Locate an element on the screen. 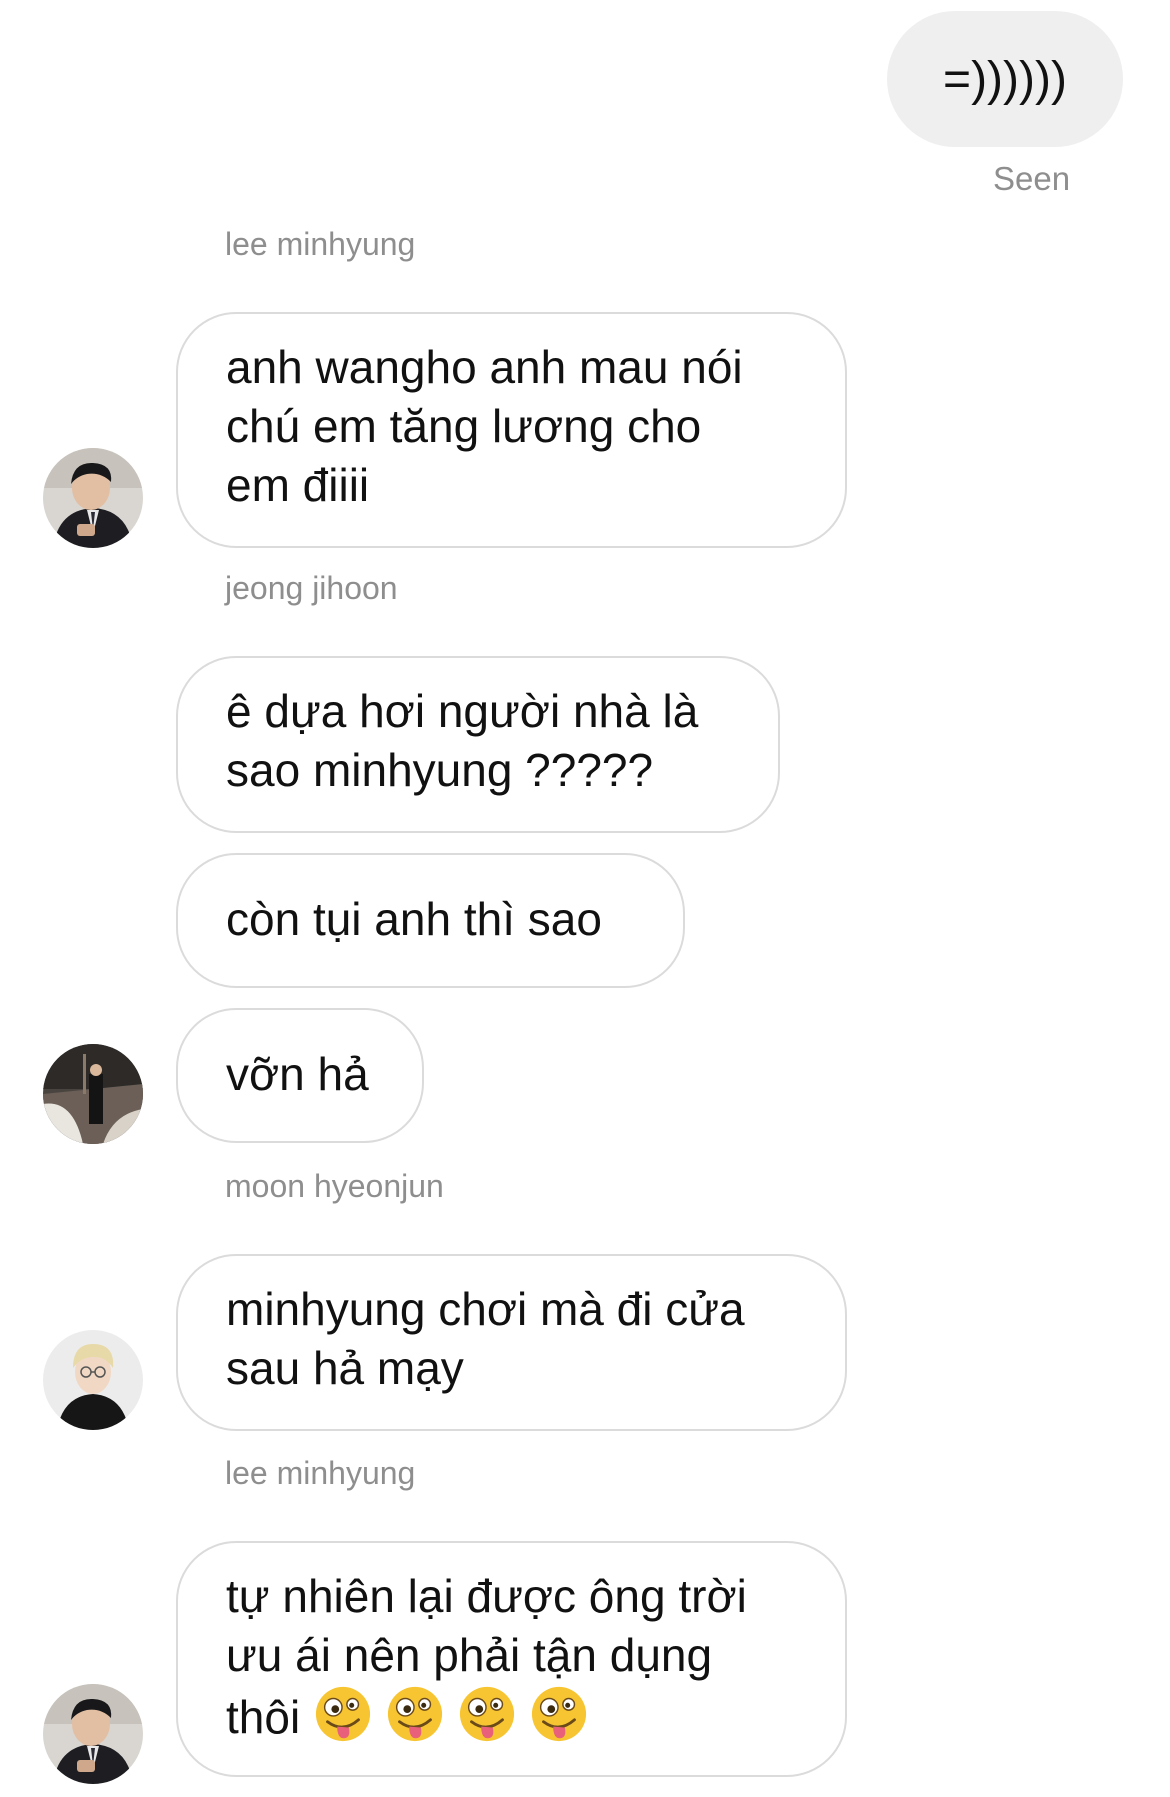 The image size is (1170, 1797). message-text-line: vỡn hả is located at coordinates (297, 1074).